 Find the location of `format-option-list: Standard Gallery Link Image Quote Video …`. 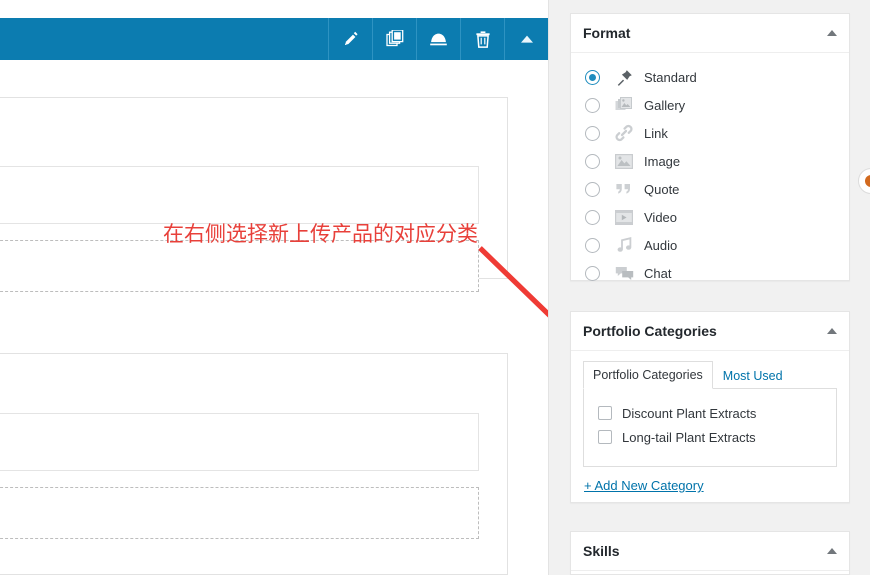

format-option-list: Standard Gallery Link Image Quote Video … is located at coordinates (710, 174).